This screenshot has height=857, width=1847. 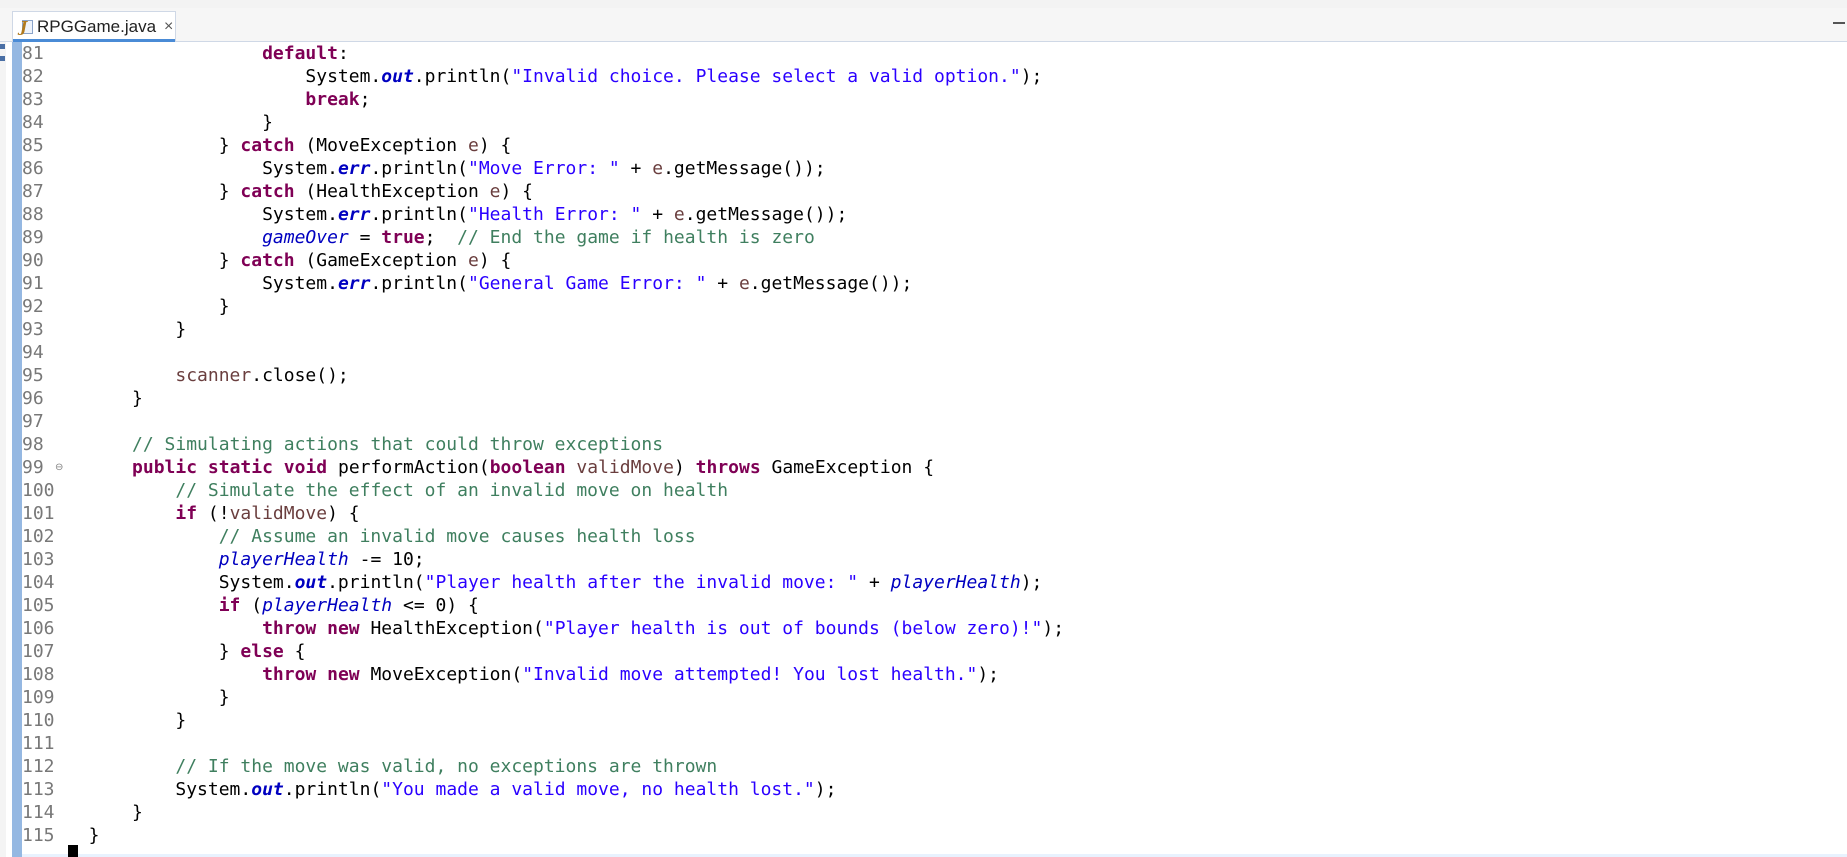 I want to click on code-line: 105 if (playerHealth <= 0) {, so click(x=923, y=605).